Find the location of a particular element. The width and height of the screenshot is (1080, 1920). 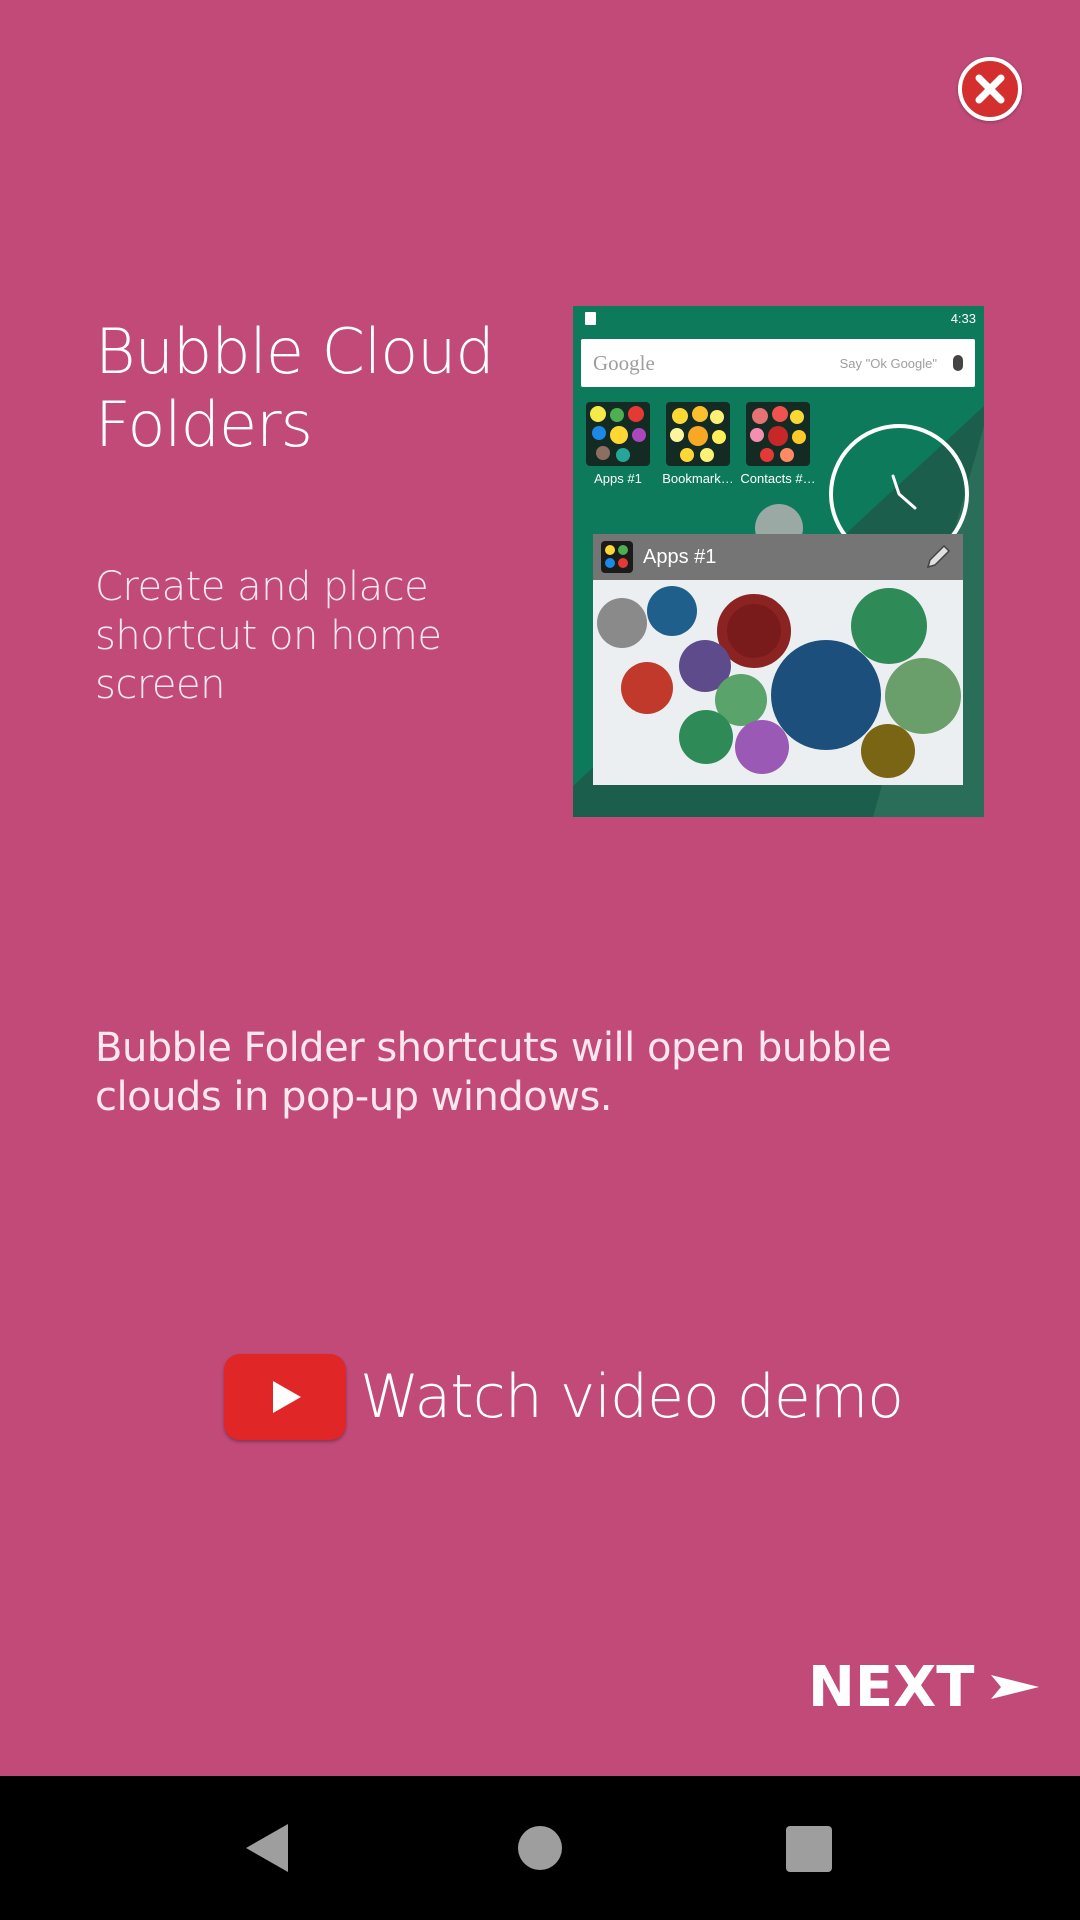

youtube-play-icon is located at coordinates (285, 1397).